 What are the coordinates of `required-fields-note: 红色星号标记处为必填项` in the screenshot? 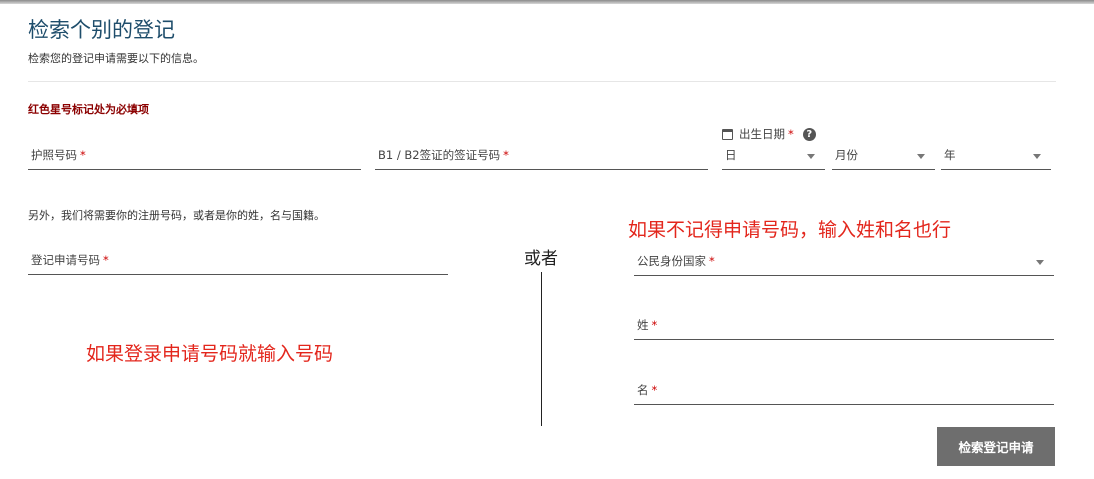 It's located at (88, 109).